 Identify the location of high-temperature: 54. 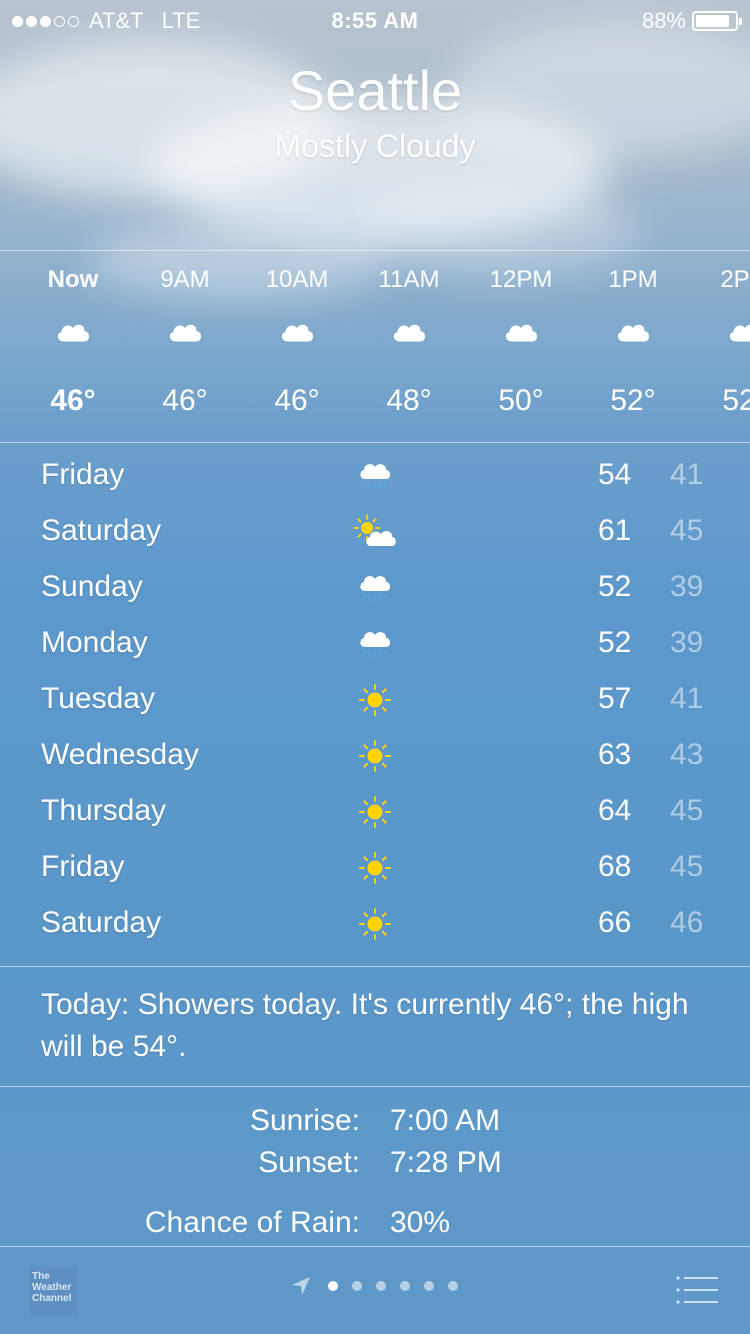
(615, 474).